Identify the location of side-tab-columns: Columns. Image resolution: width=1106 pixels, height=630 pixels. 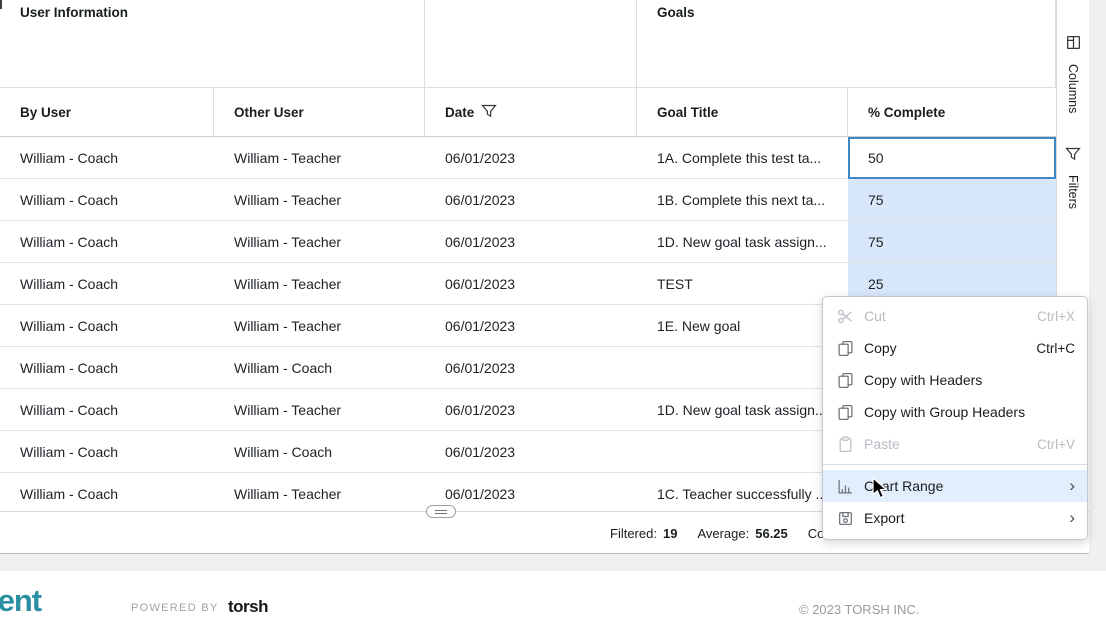
(1073, 73).